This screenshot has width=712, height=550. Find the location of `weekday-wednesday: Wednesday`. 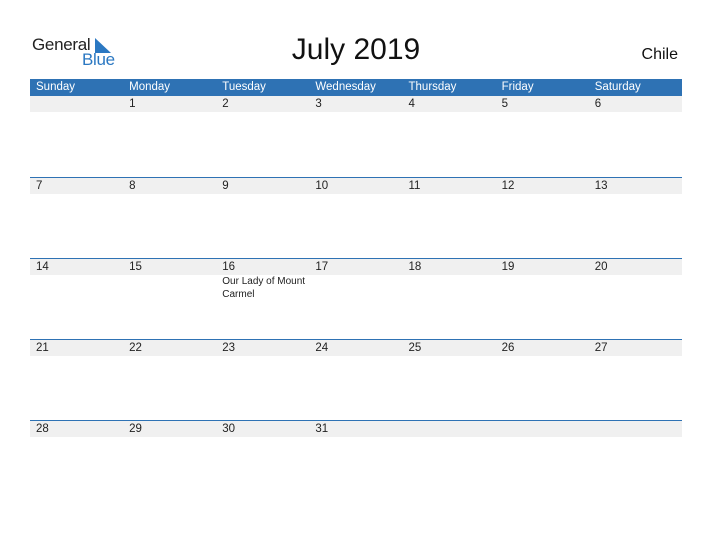

weekday-wednesday: Wednesday is located at coordinates (345, 87).